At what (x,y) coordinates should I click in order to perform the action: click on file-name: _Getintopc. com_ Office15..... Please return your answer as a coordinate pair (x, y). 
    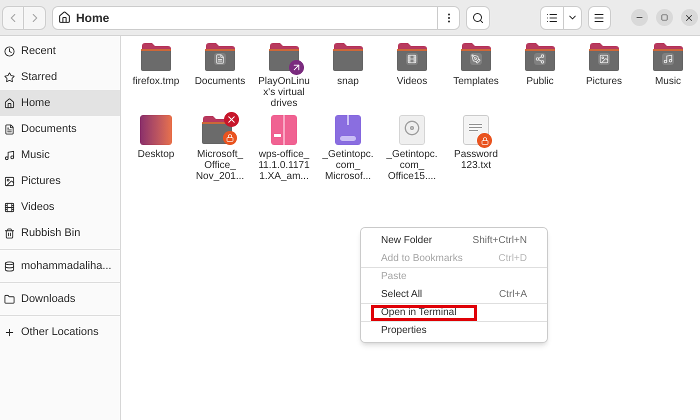
    Looking at the image, I should click on (412, 165).